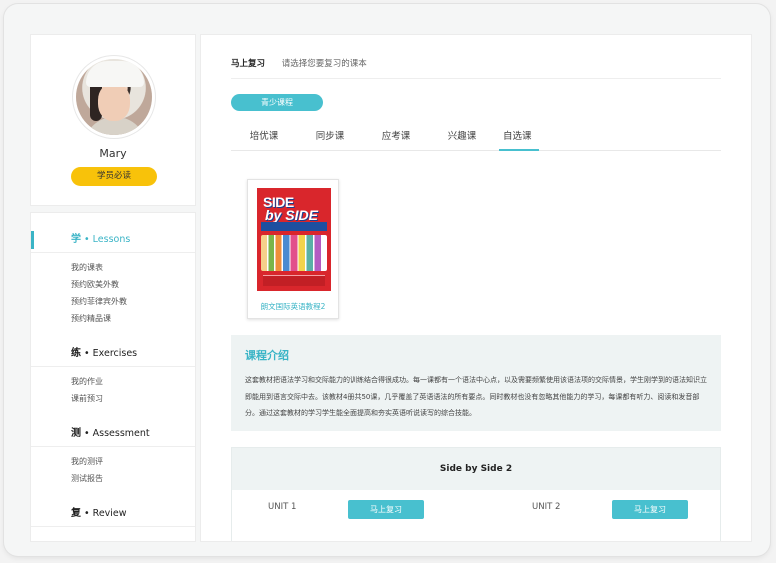 The height and width of the screenshot is (563, 776). I want to click on course-tabs: 培优课 同步课 应考课 兴趣课 自选课, so click(476, 138).